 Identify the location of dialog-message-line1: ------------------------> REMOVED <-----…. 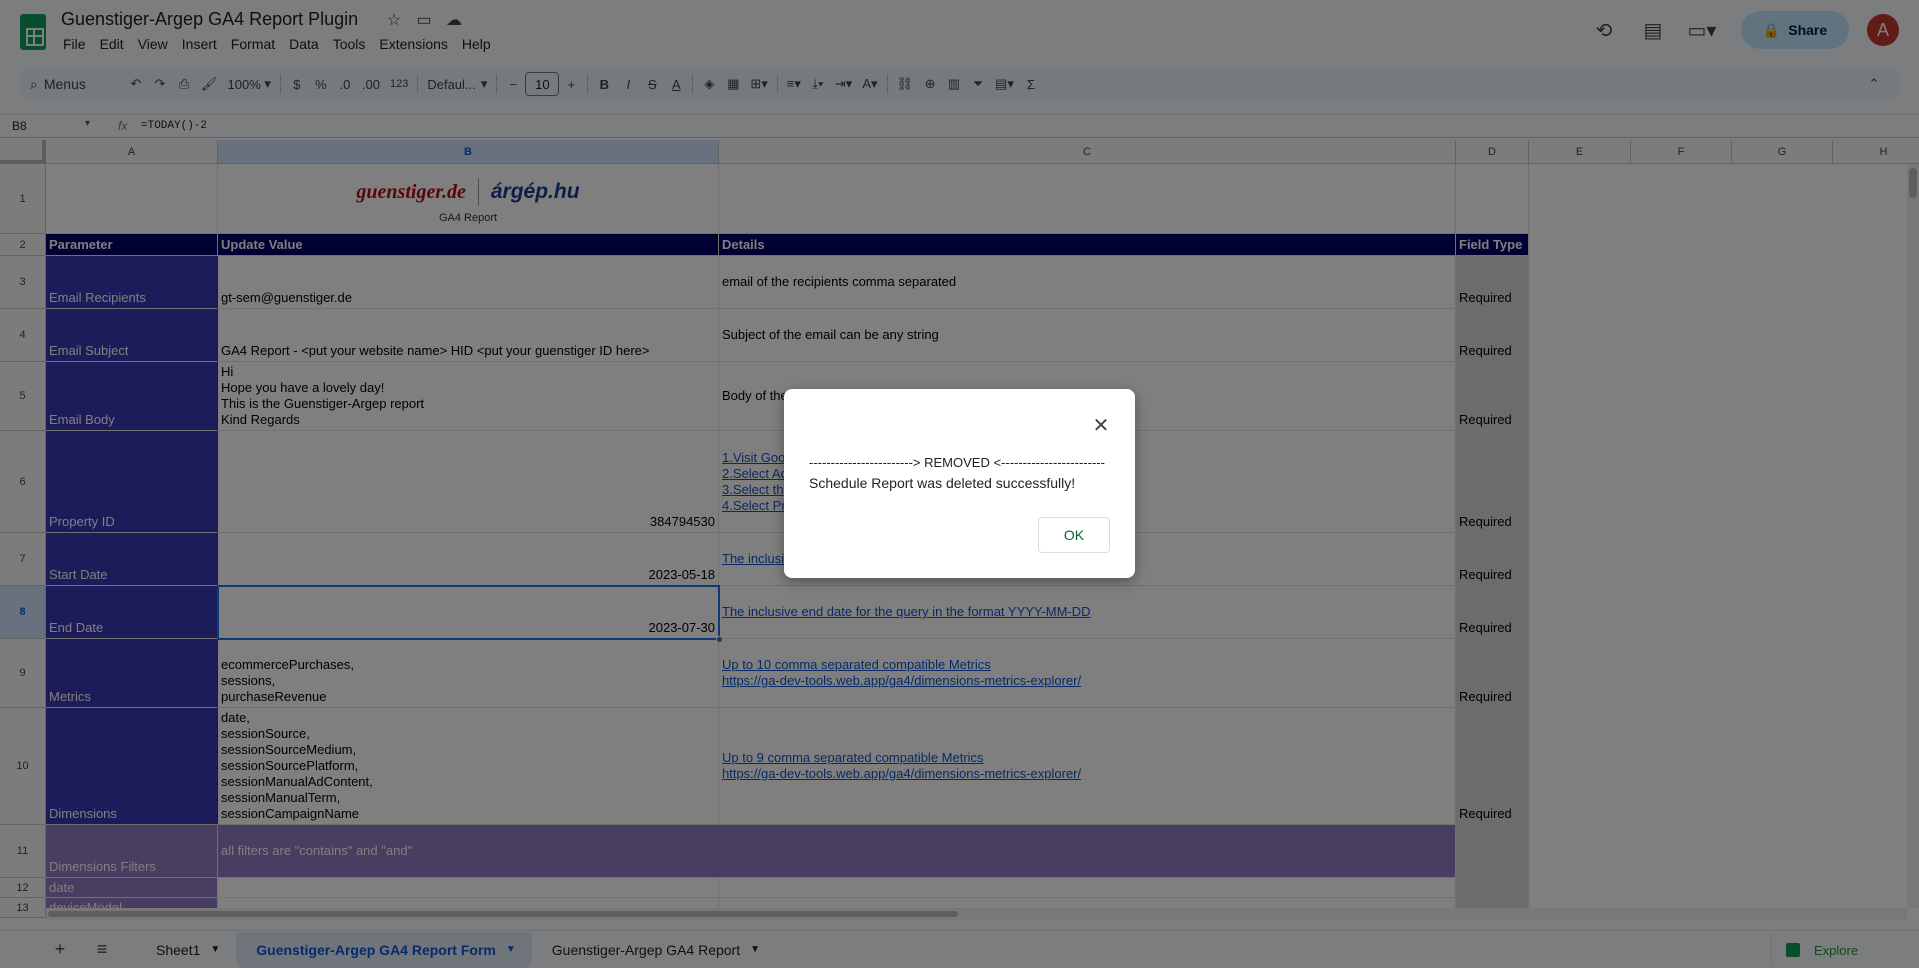
(957, 462).